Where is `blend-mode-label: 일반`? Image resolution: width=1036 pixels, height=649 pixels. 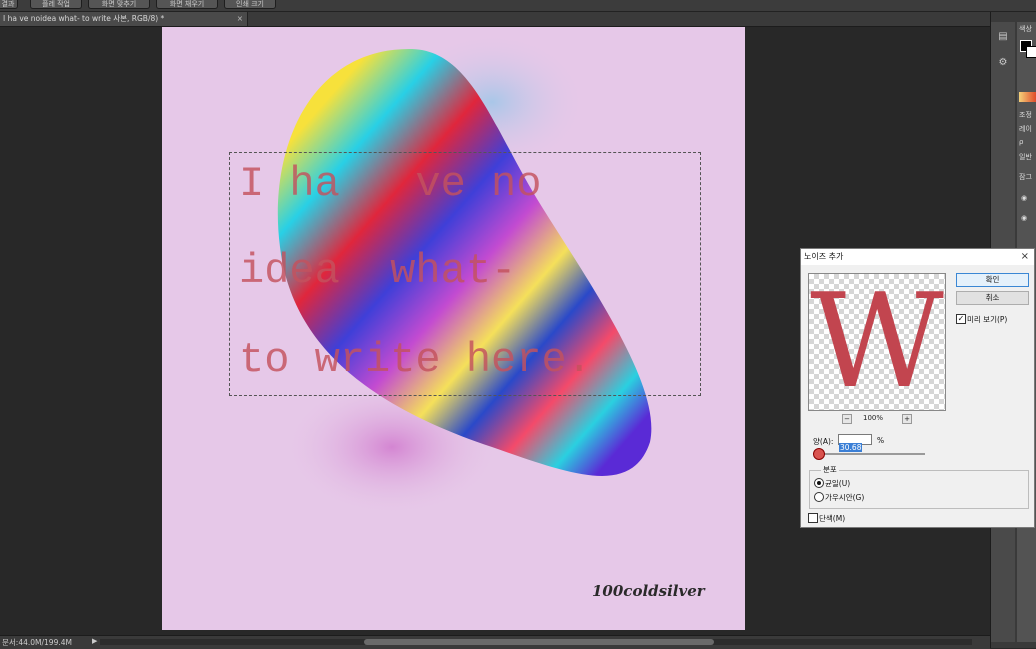
blend-mode-label: 일반 is located at coordinates (1025, 157).